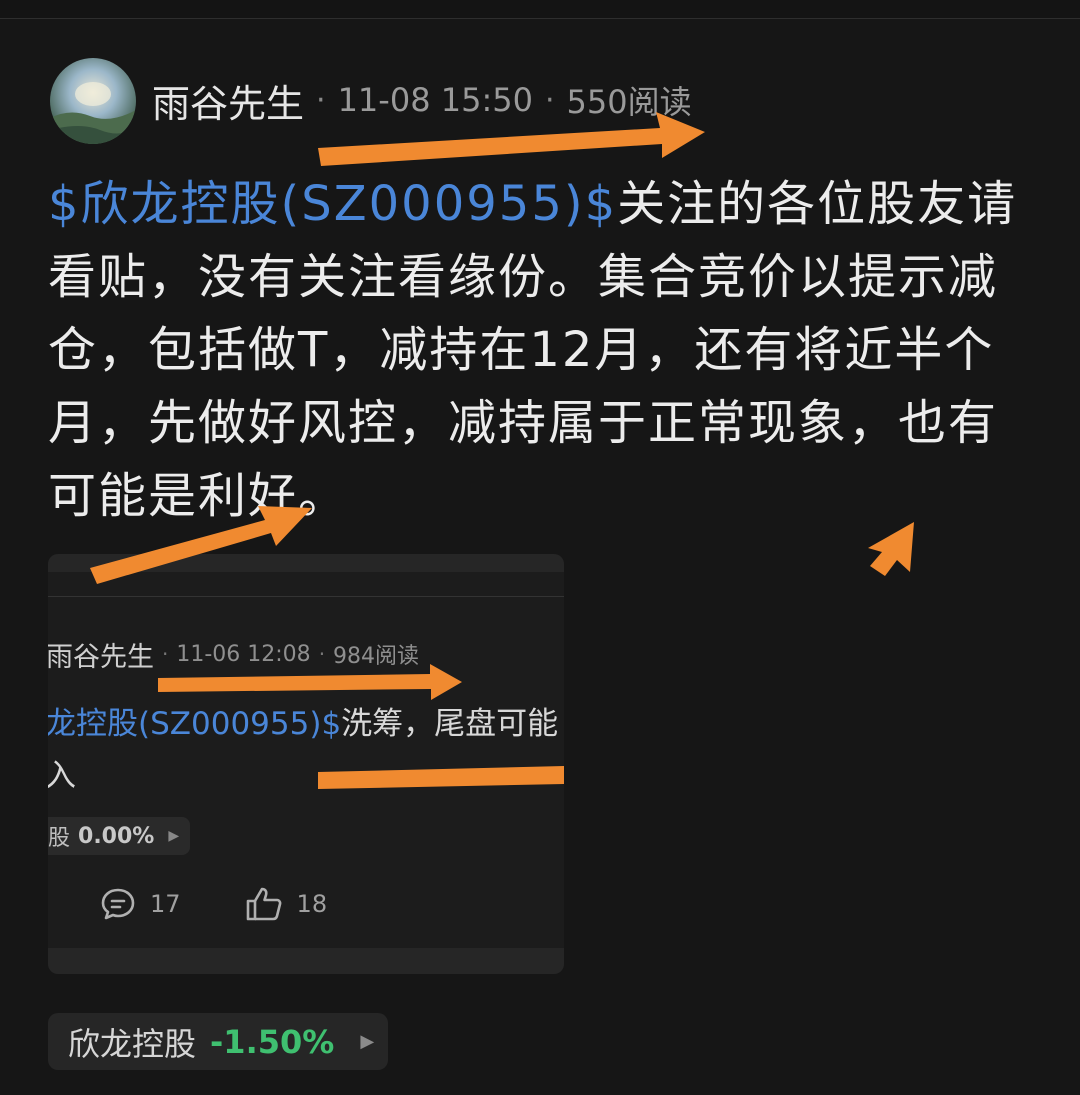 This screenshot has width=1080, height=1095. What do you see at coordinates (306, 750) in the screenshot?
I see `quoted-post-body: 龙控股(SZ000955)$洗筹，尾盘可能 入` at bounding box center [306, 750].